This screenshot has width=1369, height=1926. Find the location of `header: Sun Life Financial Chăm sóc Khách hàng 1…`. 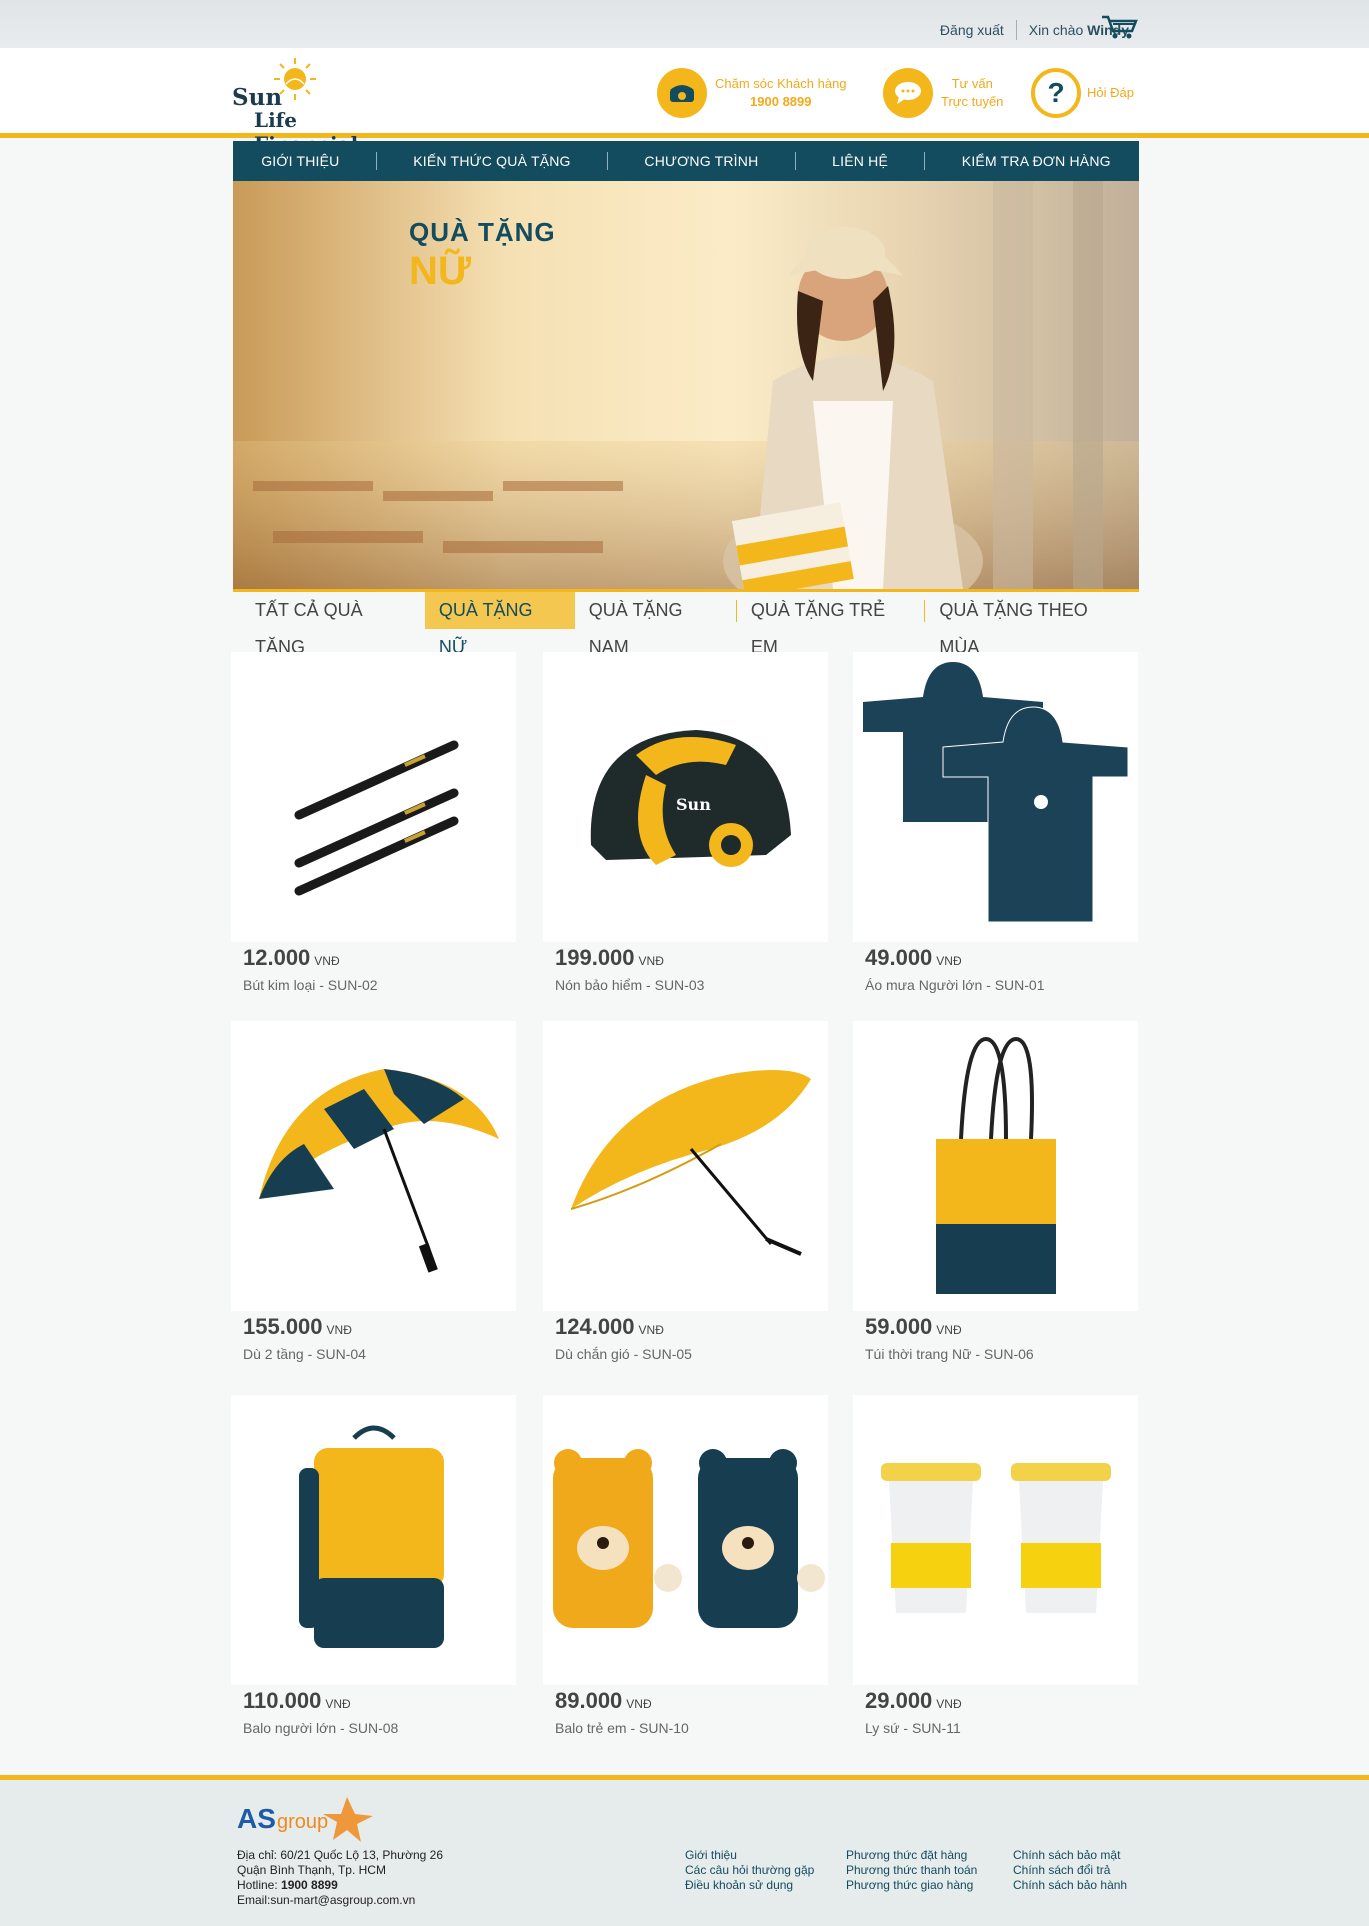

header: Sun Life Financial Chăm sóc Khách hàng 1… is located at coordinates (684, 102).